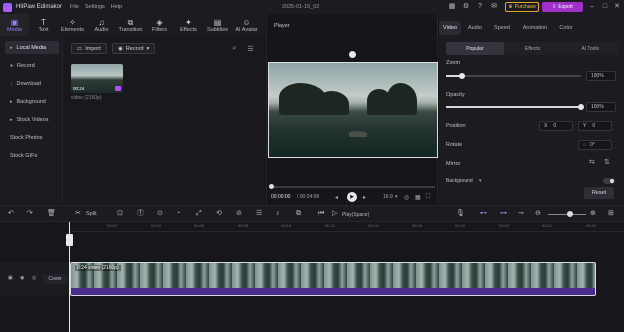  What do you see at coordinates (11, 214) in the screenshot?
I see `undo-icon: ↶` at bounding box center [11, 214].